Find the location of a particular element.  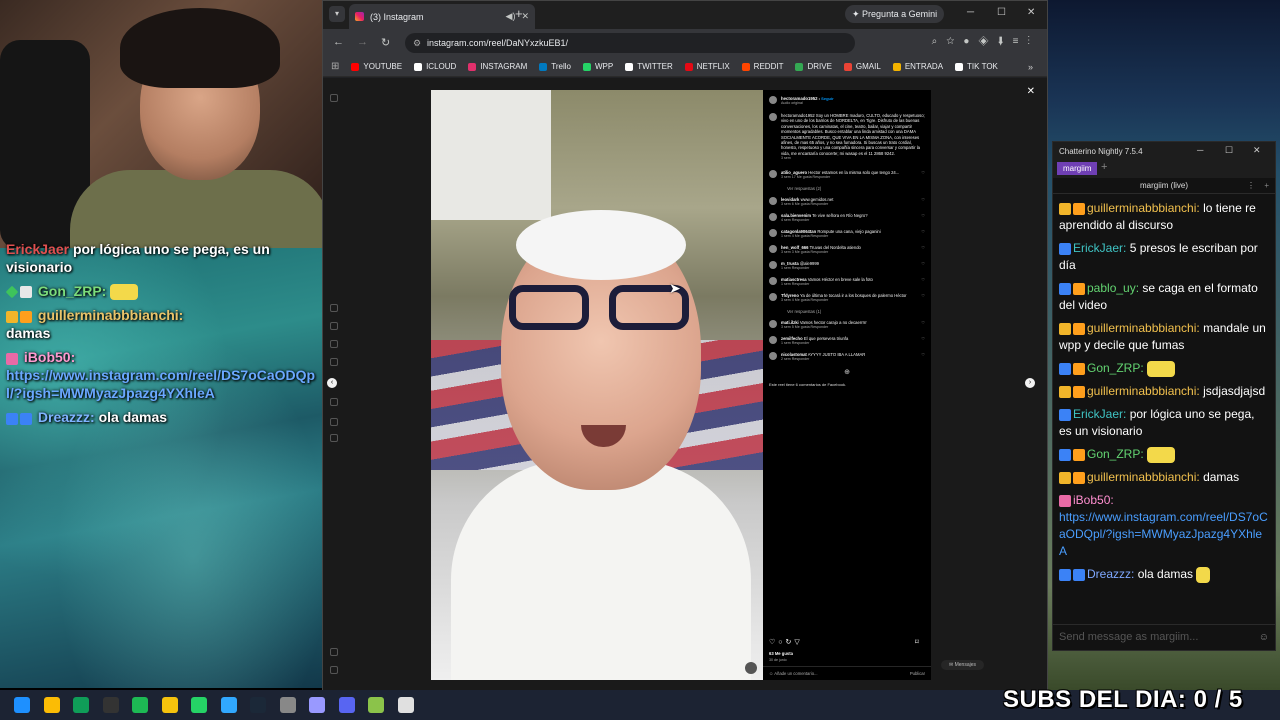

file-explorer-icon is located at coordinates (169, 705).